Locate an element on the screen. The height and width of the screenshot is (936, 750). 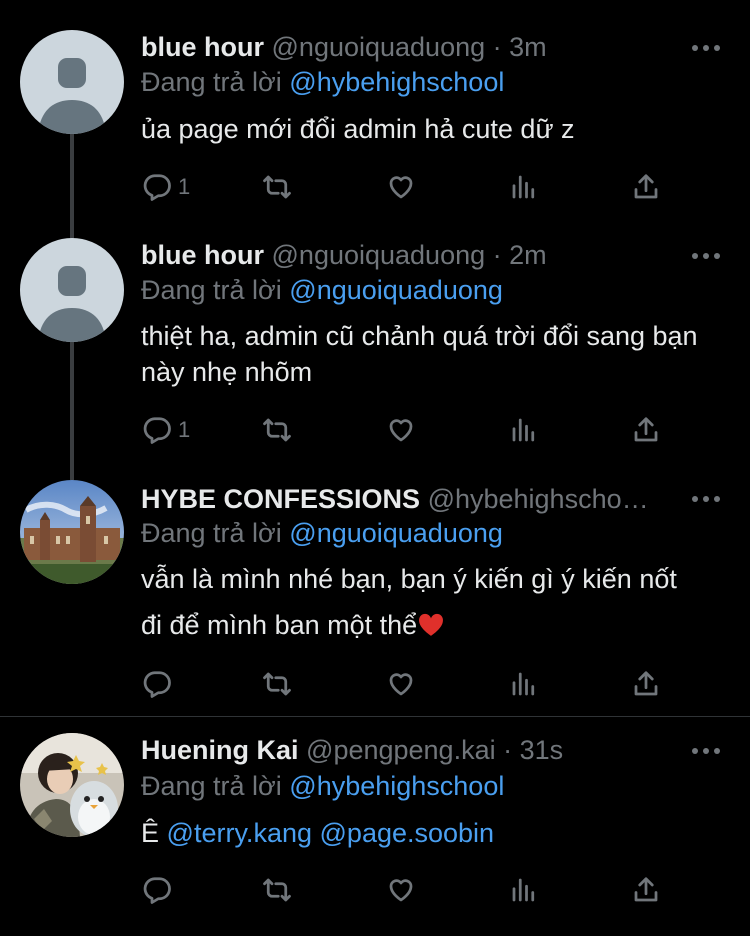
display-name: HYBE CONFESSIONS is located at coordinates (280, 499).